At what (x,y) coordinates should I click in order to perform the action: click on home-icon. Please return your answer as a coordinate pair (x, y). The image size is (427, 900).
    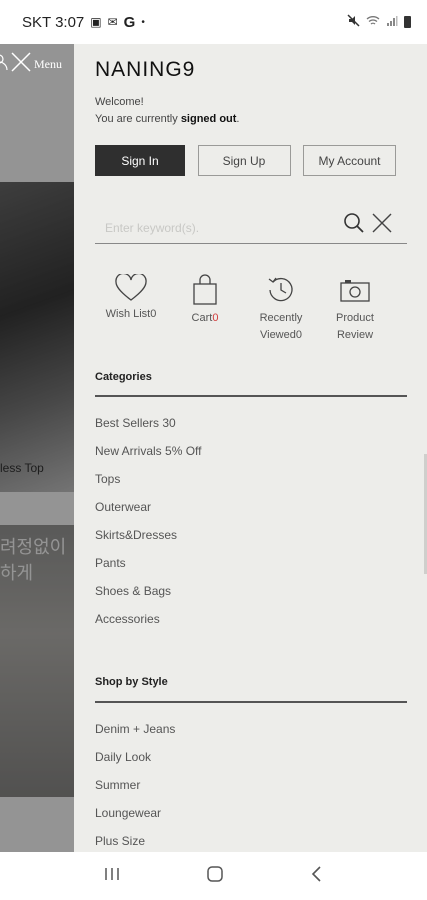
    Looking at the image, I should click on (215, 876).